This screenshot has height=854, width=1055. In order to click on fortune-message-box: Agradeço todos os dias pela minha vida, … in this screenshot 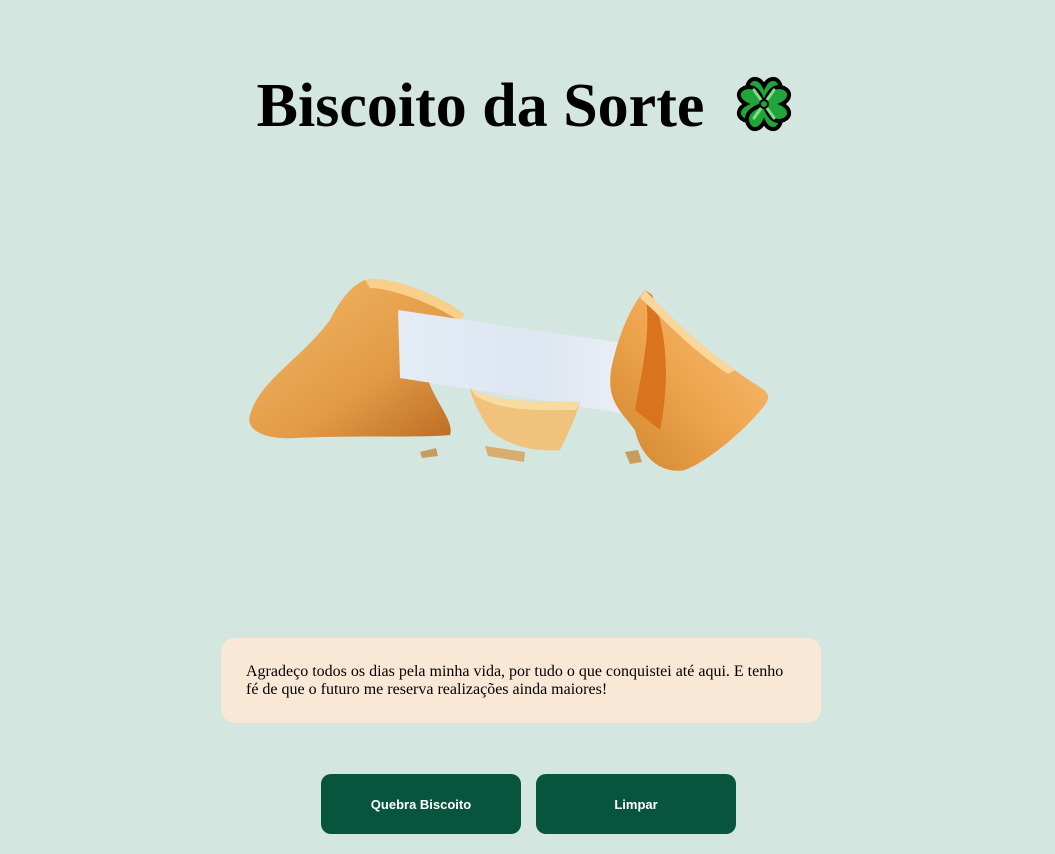, I will do `click(521, 680)`.